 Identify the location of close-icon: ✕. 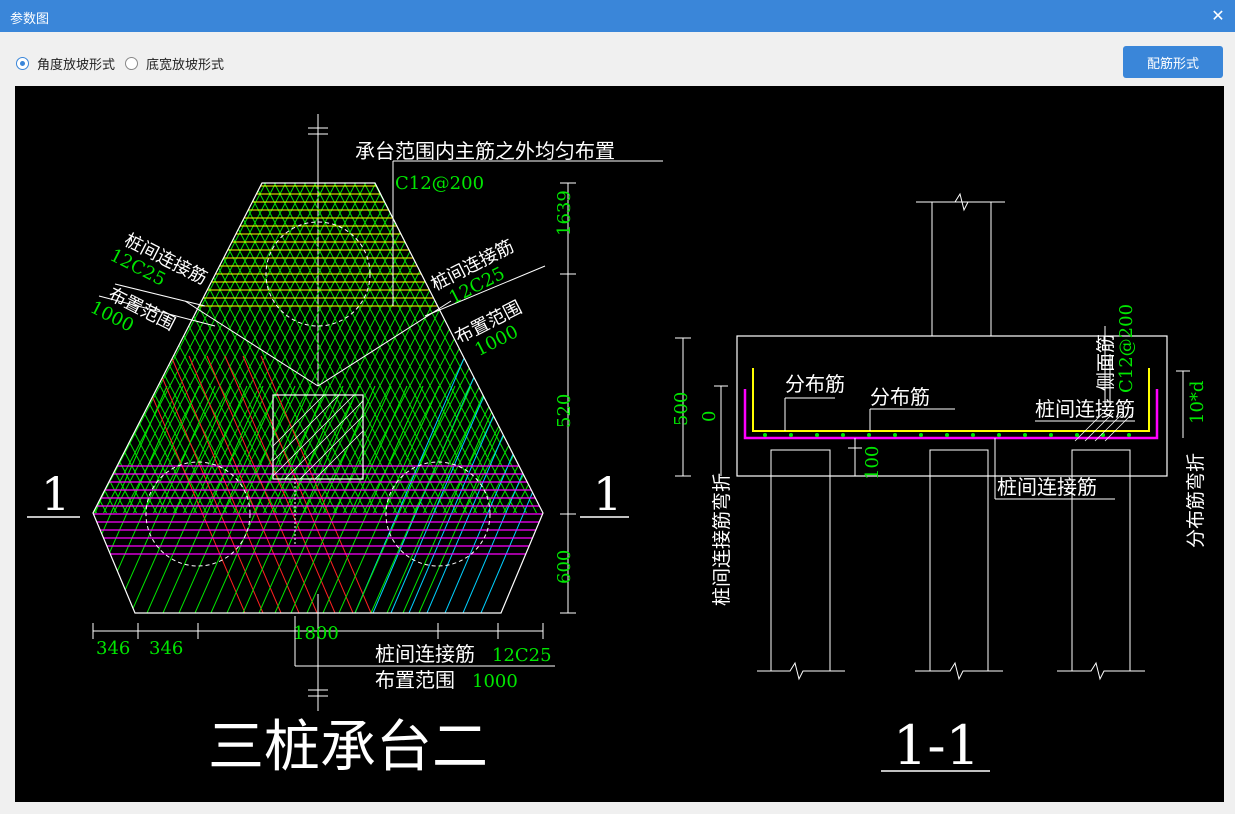
(1218, 16).